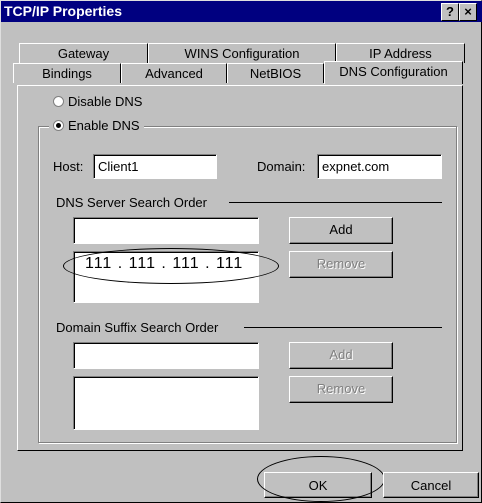 The image size is (482, 503). Describe the element at coordinates (105, 101) in the screenshot. I see `disable-dns-label: Disable DNS` at that location.